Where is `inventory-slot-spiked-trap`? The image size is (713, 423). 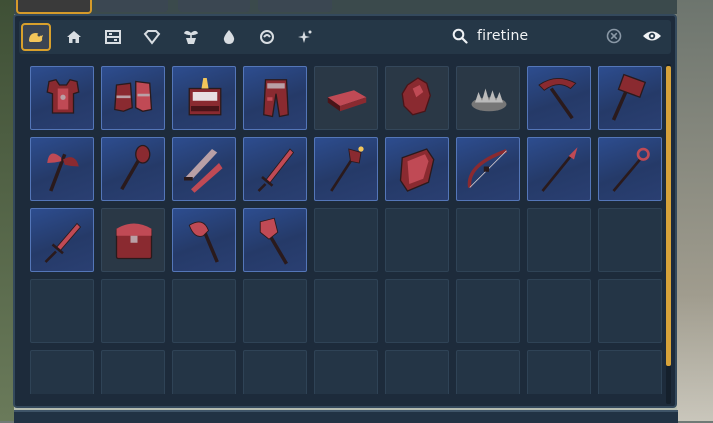 inventory-slot-spiked-trap is located at coordinates (488, 98).